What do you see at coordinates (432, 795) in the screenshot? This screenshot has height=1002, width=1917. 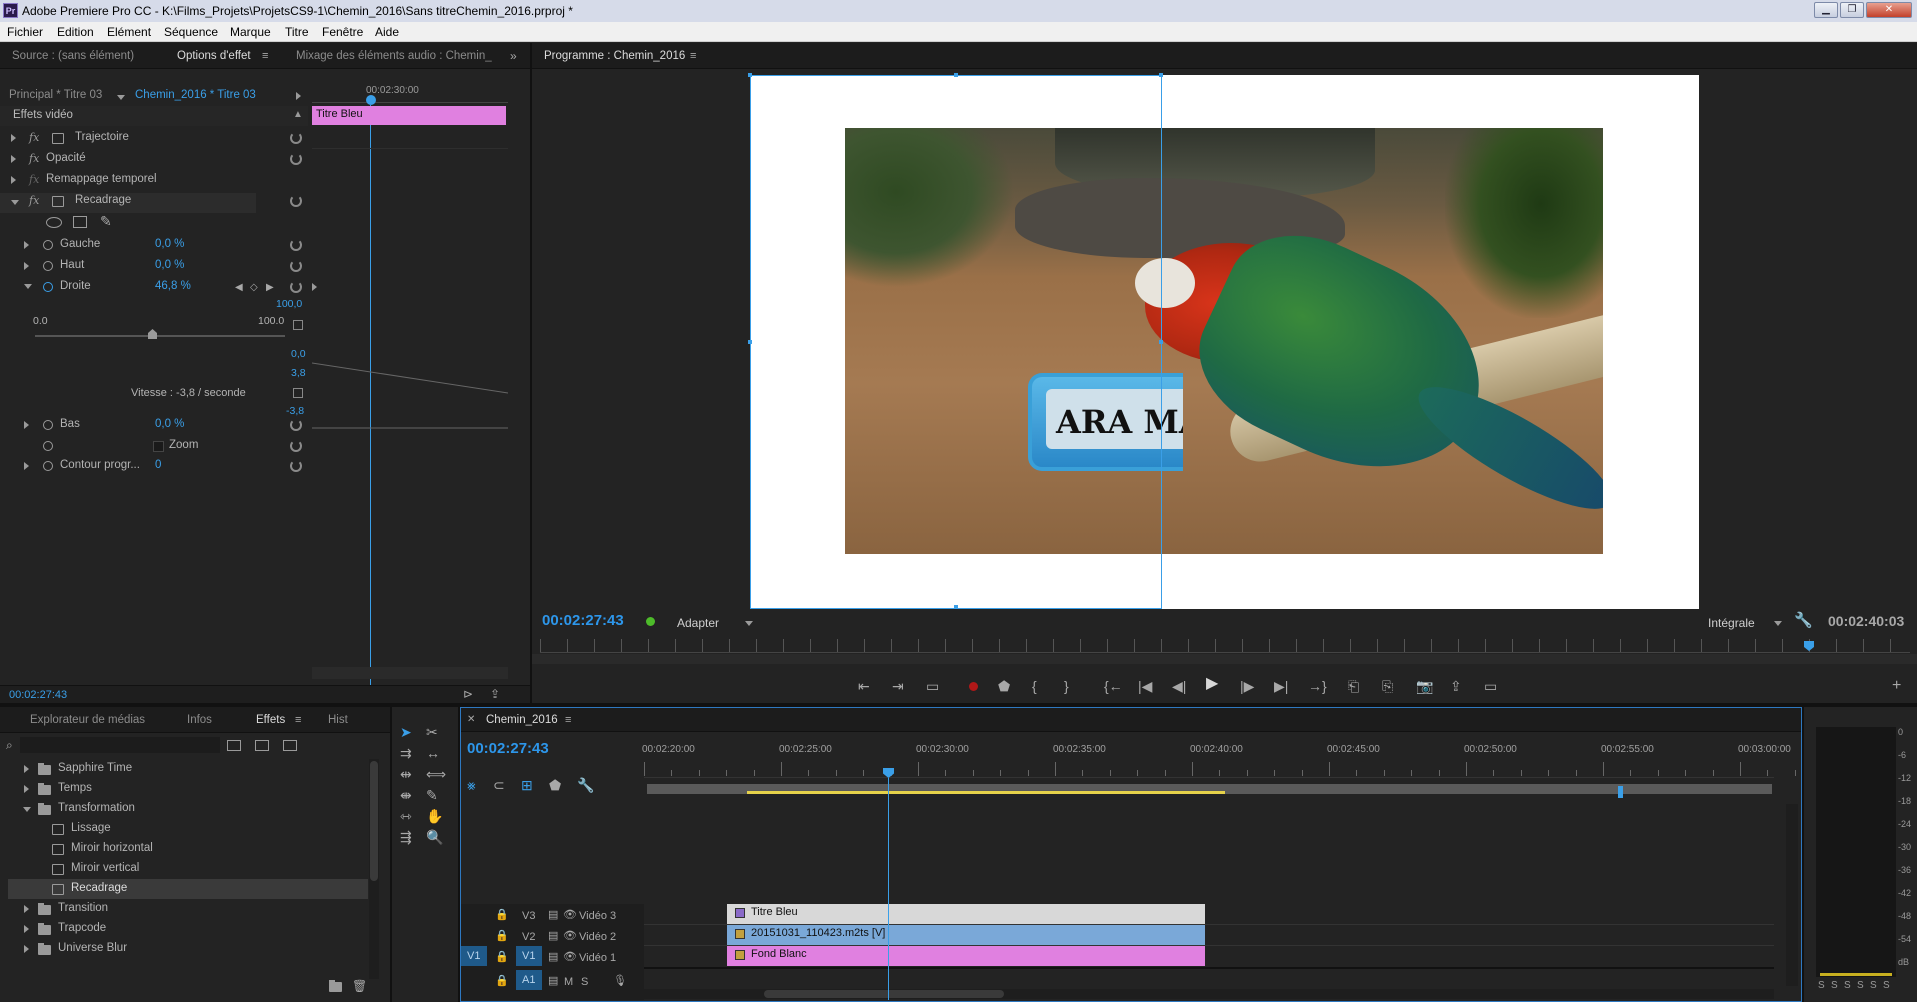 I see `pen-tool-icon: ✎` at bounding box center [432, 795].